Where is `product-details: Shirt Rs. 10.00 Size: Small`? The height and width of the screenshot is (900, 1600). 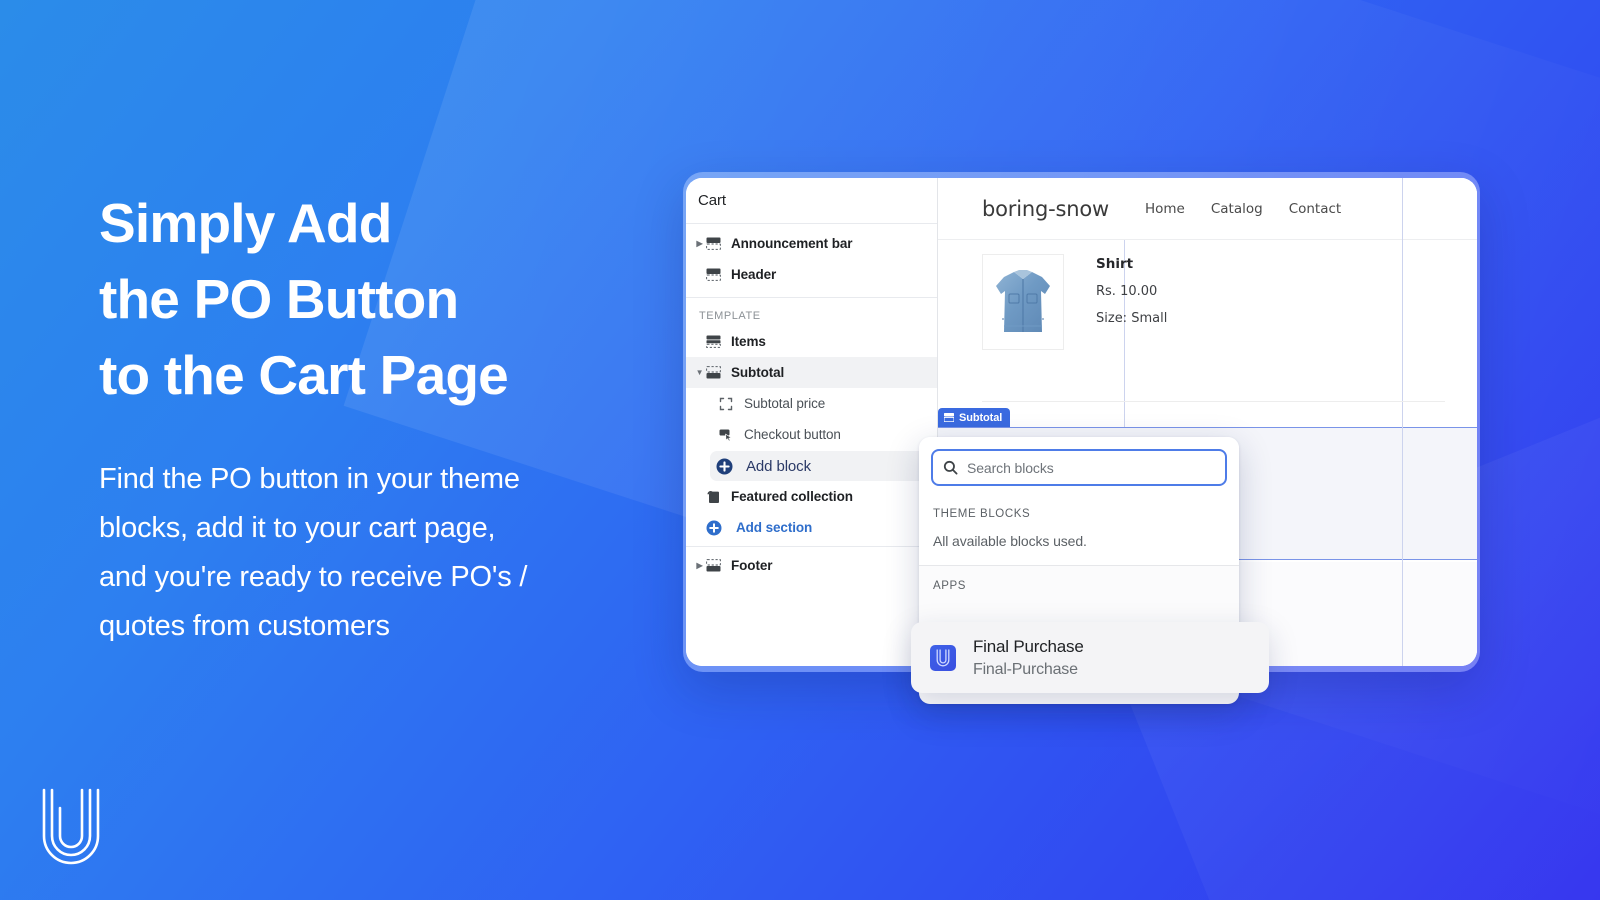
product-details: Shirt Rs. 10.00 Size: Small is located at coordinates (1131, 332).